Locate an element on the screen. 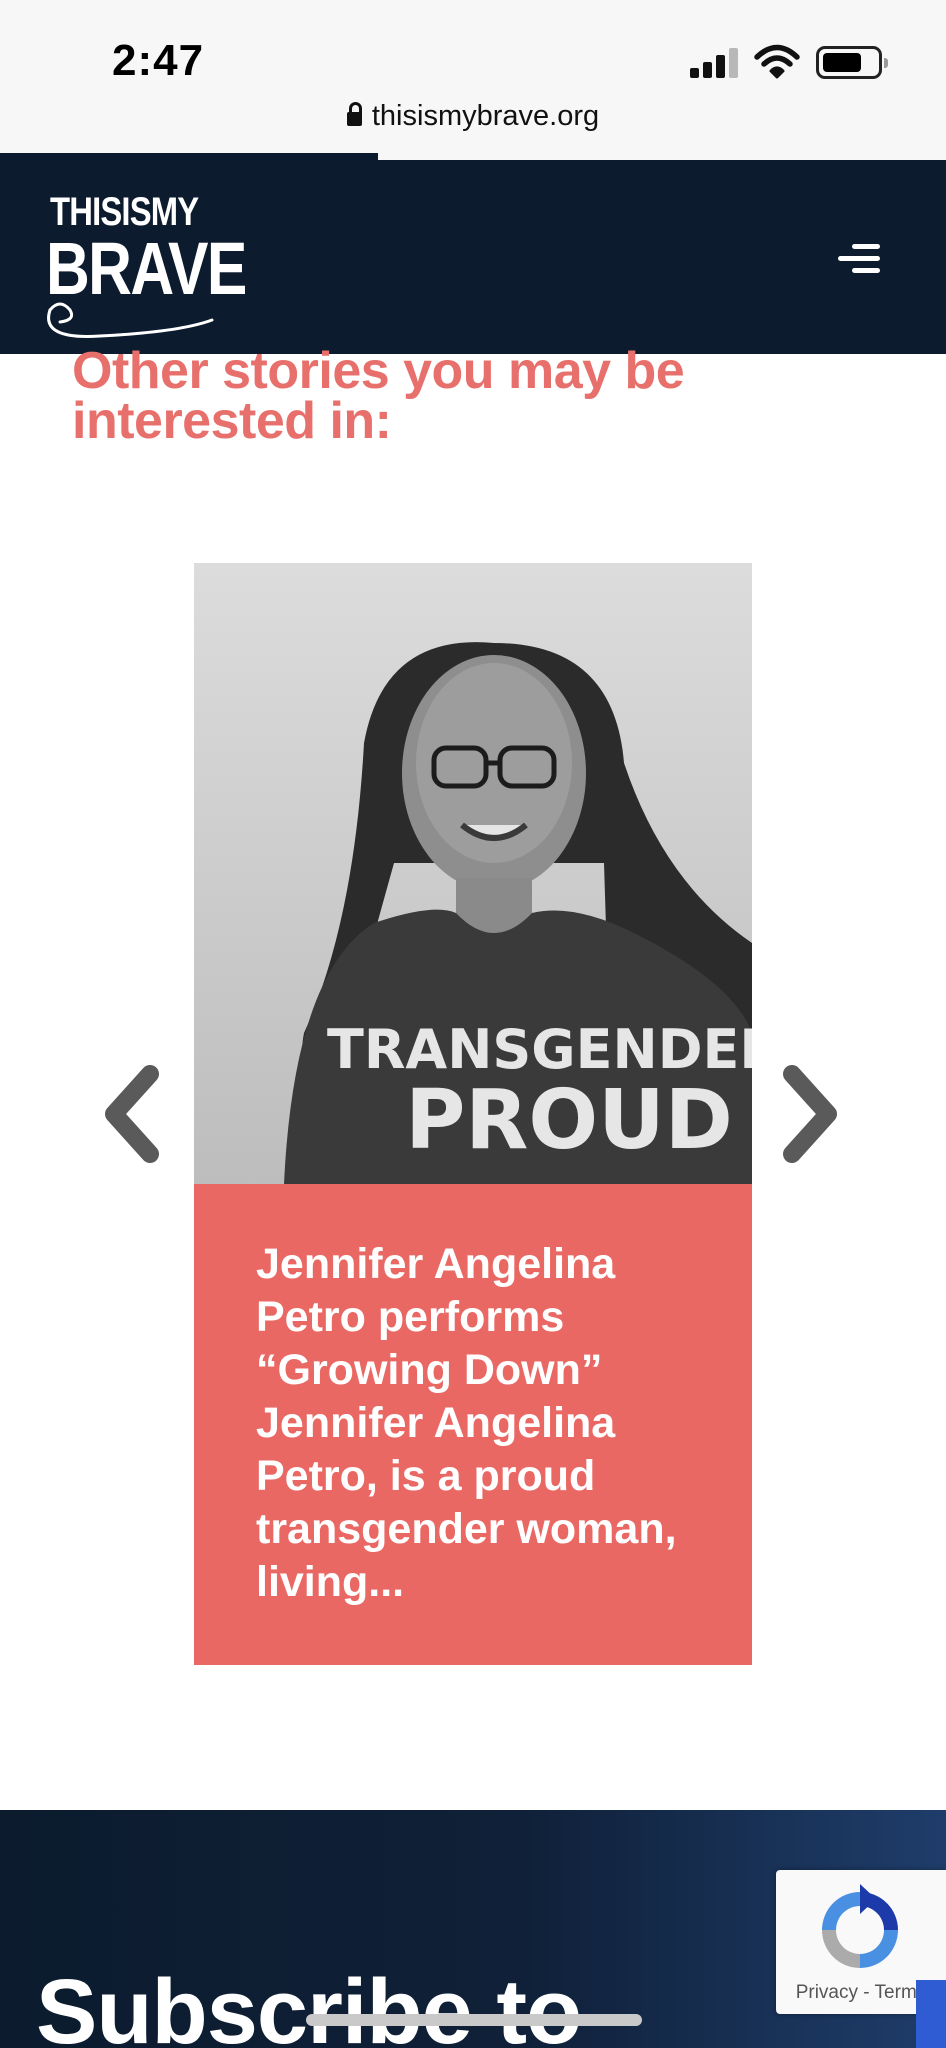 This screenshot has width=946, height=2048. floating-button-edge is located at coordinates (931, 2014).